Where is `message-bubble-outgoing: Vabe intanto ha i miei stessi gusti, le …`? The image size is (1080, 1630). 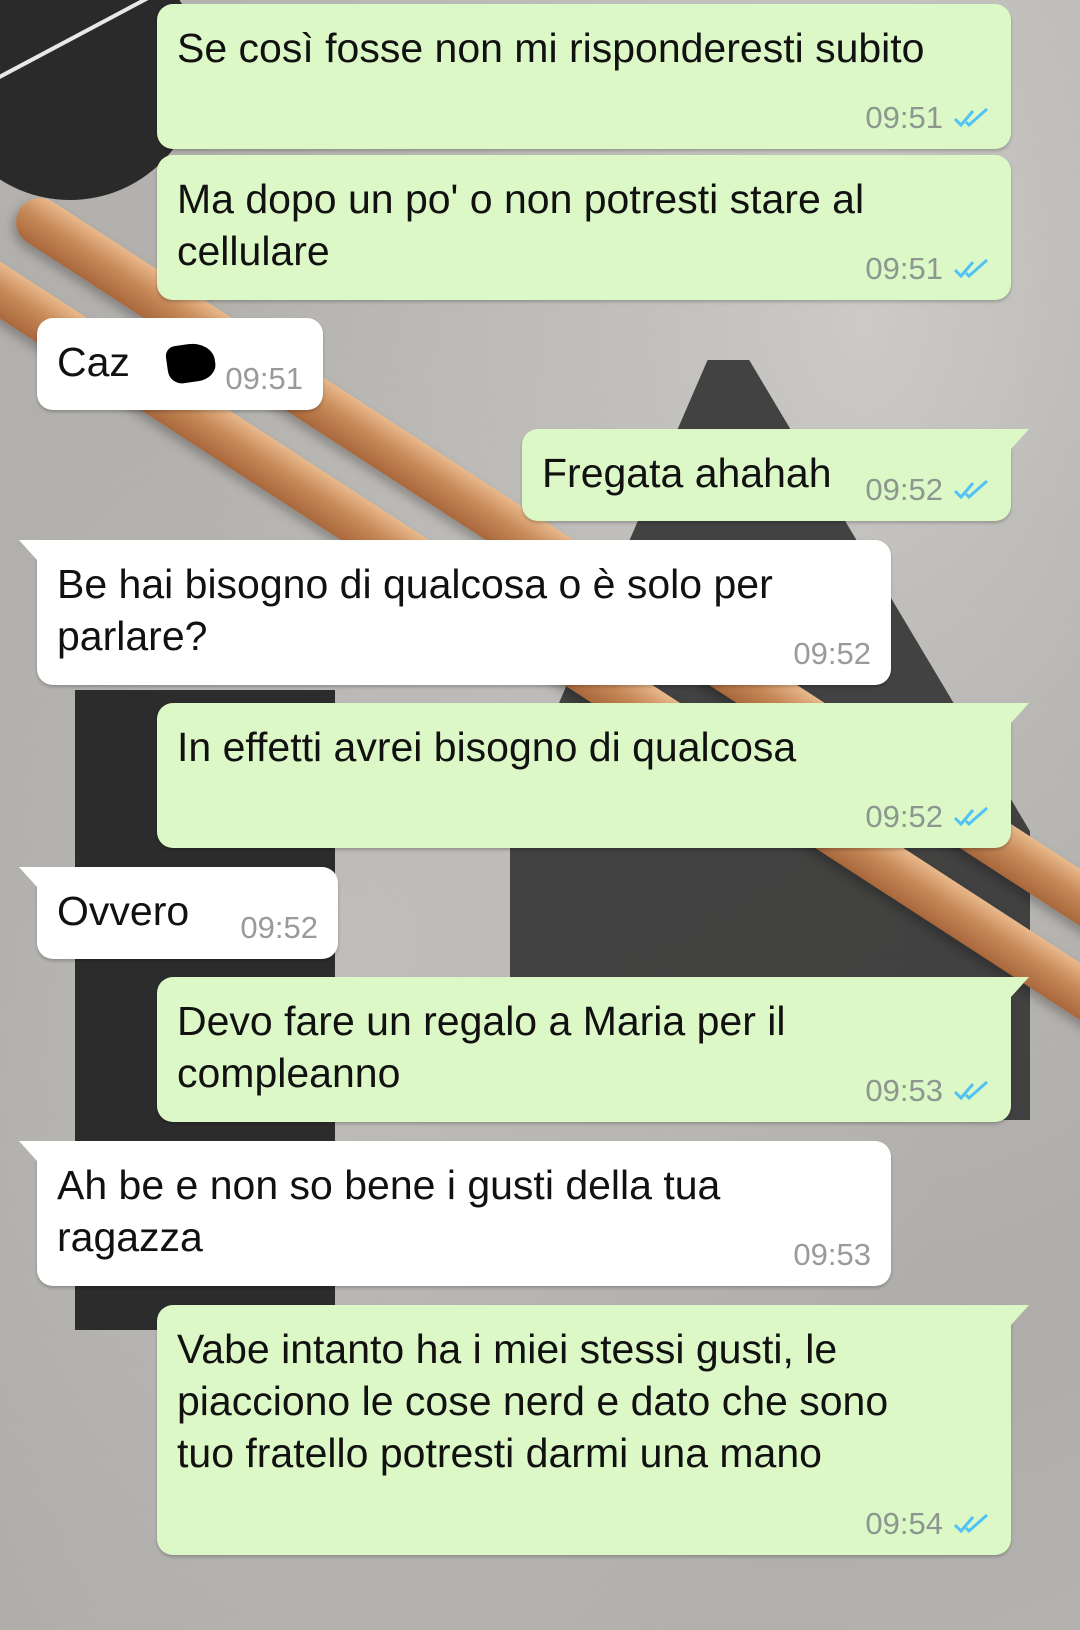
message-bubble-outgoing: Vabe intanto ha i miei stessi gusti, le … is located at coordinates (593, 1430).